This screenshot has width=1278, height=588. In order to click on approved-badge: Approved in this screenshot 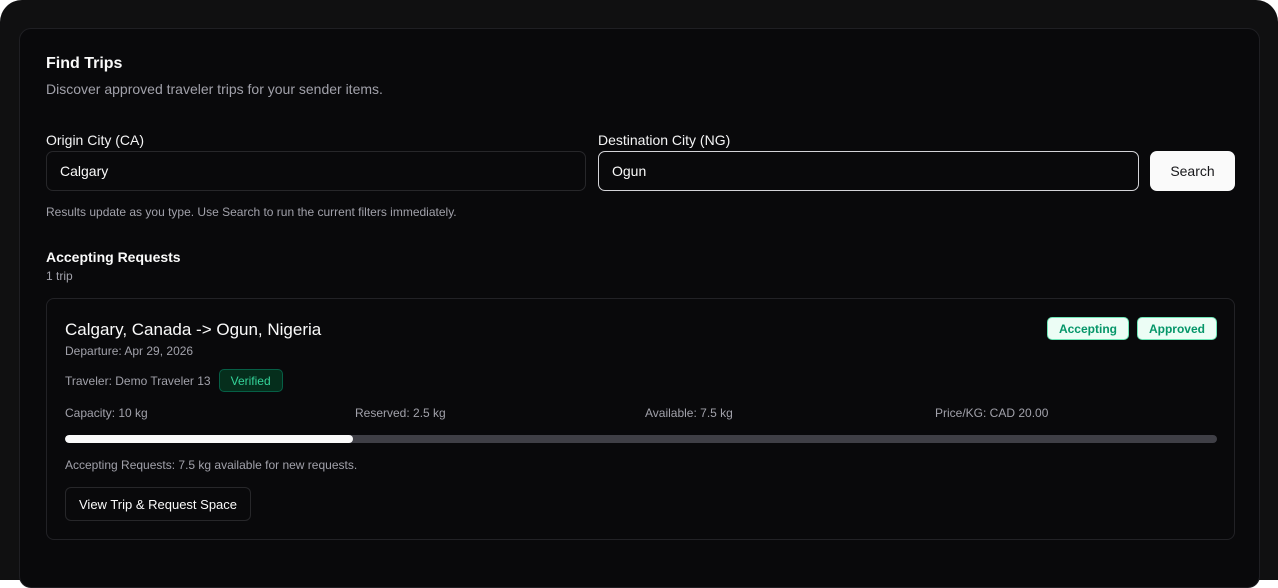, I will do `click(1176, 328)`.